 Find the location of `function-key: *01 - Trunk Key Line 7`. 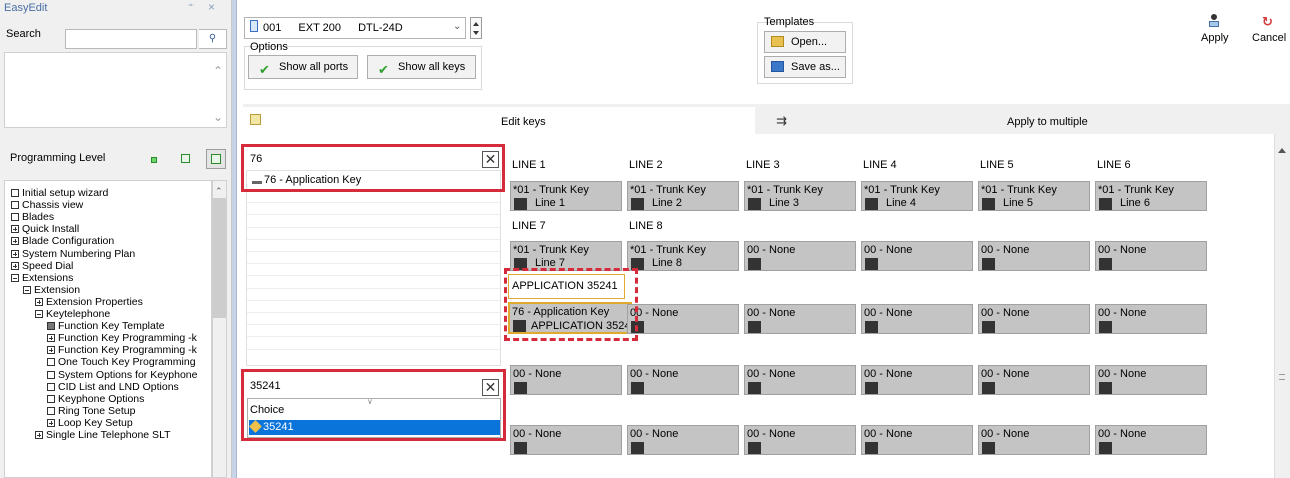

function-key: *01 - Trunk Key Line 7 is located at coordinates (566, 256).